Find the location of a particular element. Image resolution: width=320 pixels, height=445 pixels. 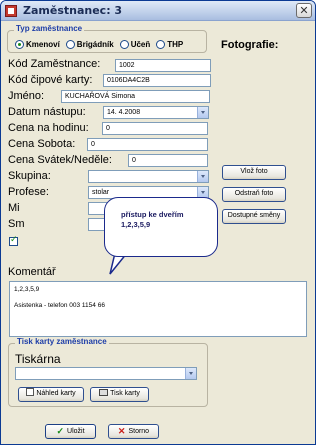

radio-brigadnik-label: Brigádník is located at coordinates (95, 44).